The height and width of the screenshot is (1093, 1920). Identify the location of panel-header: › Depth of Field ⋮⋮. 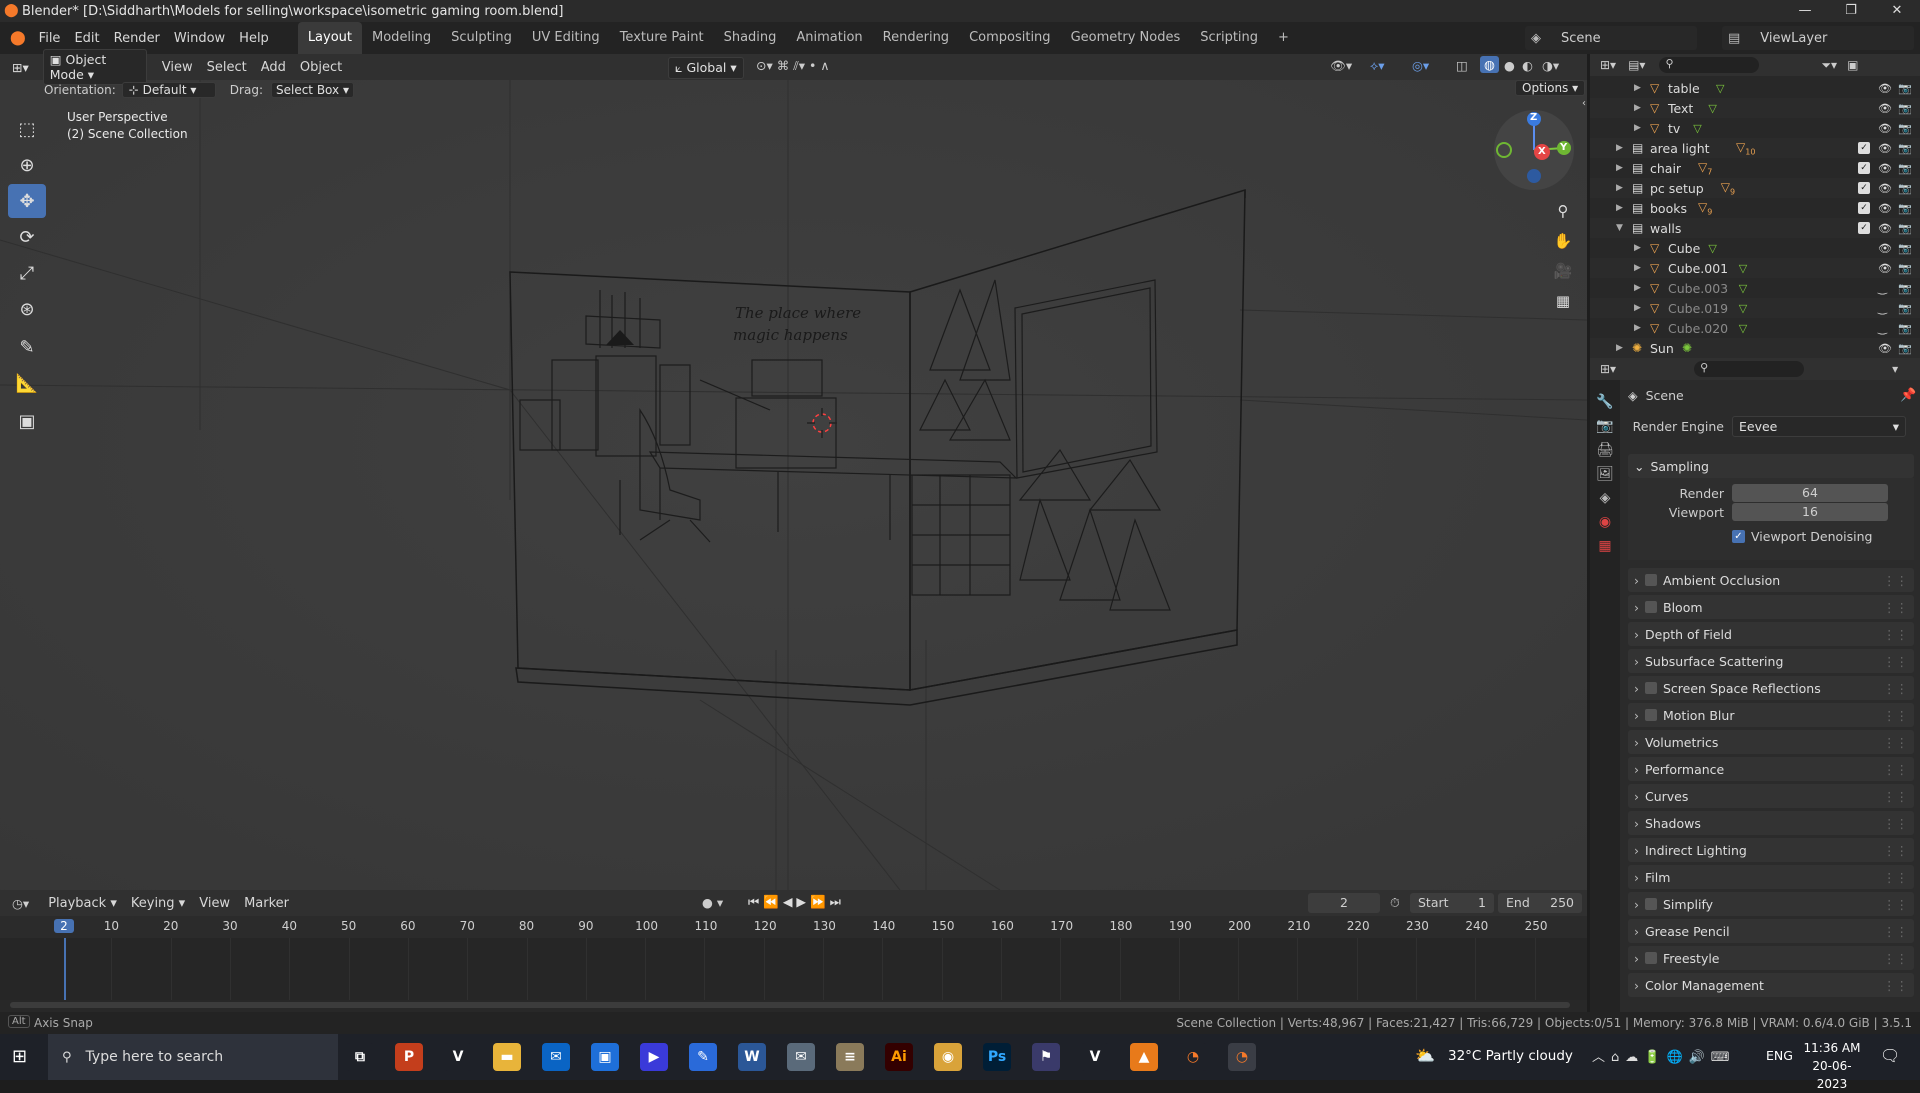
(1771, 634).